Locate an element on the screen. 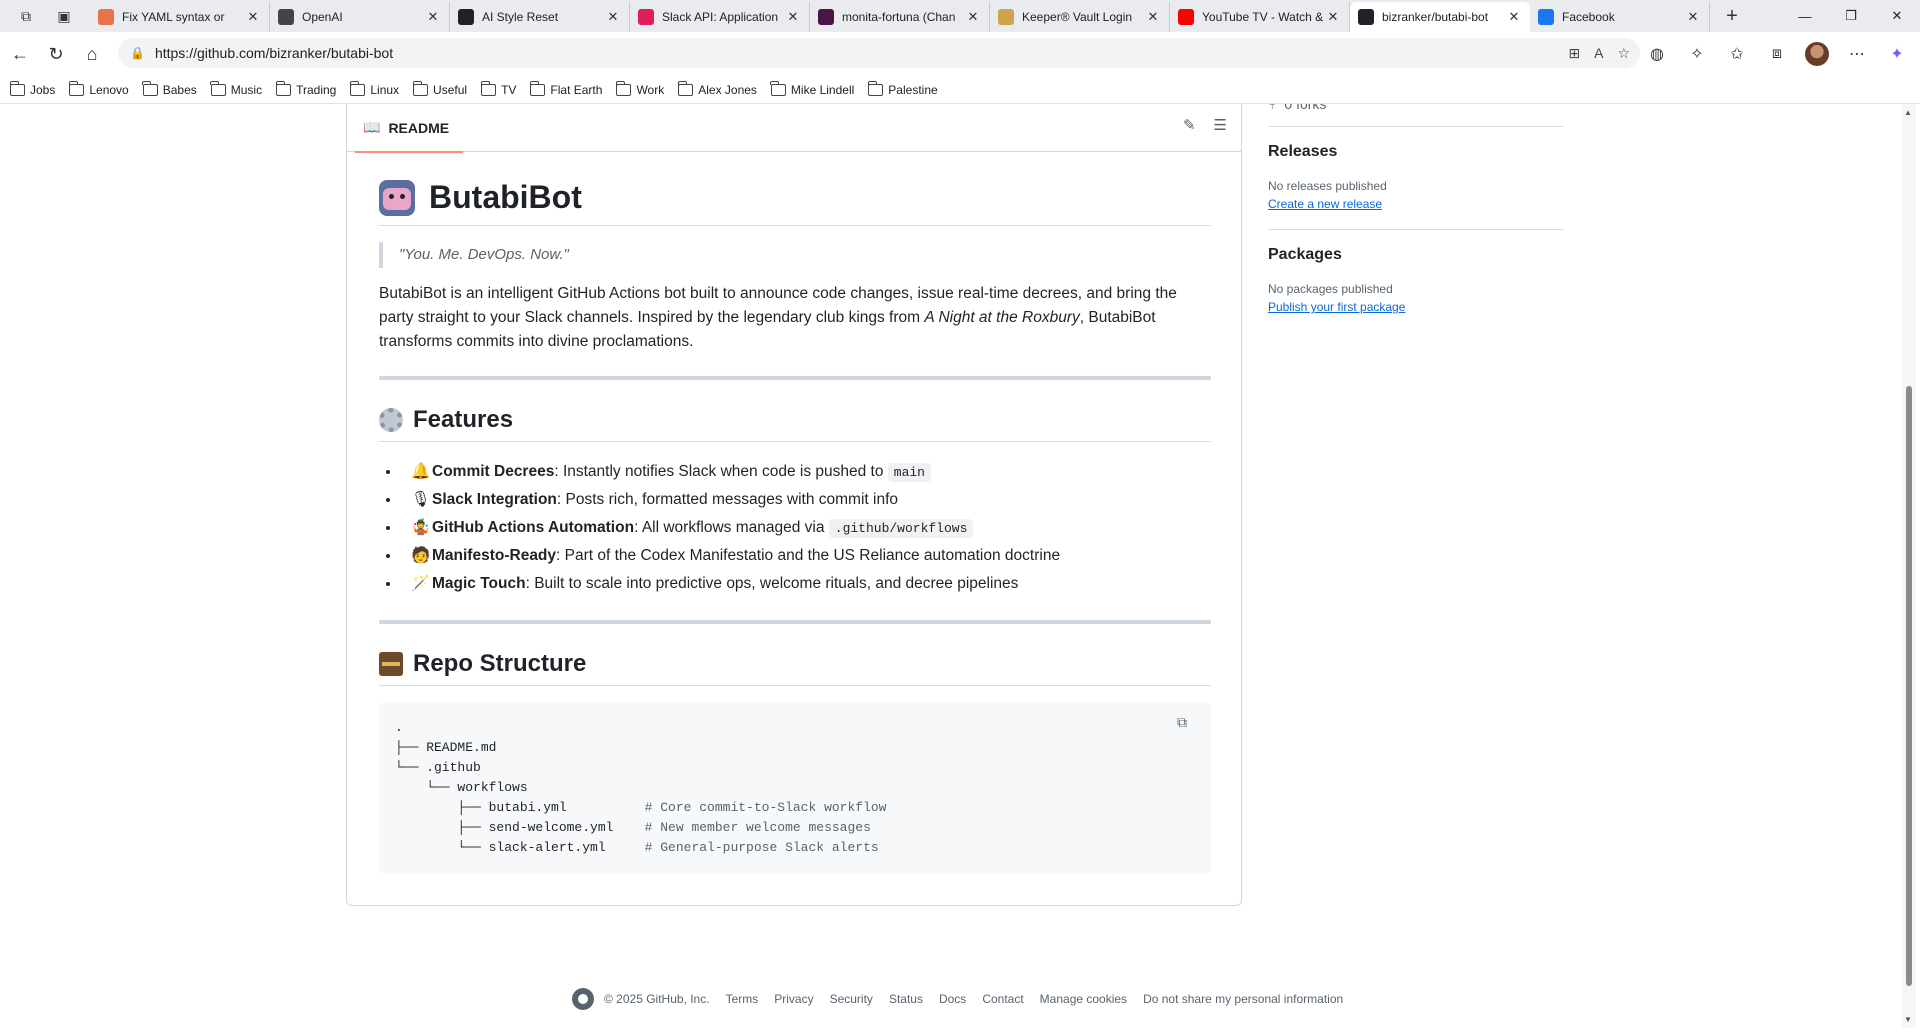 This screenshot has height=1032, width=1920. browser-tab: Slack API: Application ✕ is located at coordinates (720, 17).